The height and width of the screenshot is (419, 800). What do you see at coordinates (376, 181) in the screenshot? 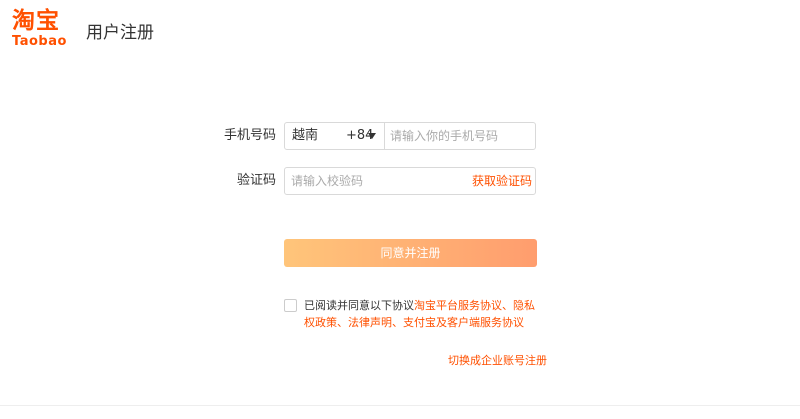
I see `verification-code-input` at bounding box center [376, 181].